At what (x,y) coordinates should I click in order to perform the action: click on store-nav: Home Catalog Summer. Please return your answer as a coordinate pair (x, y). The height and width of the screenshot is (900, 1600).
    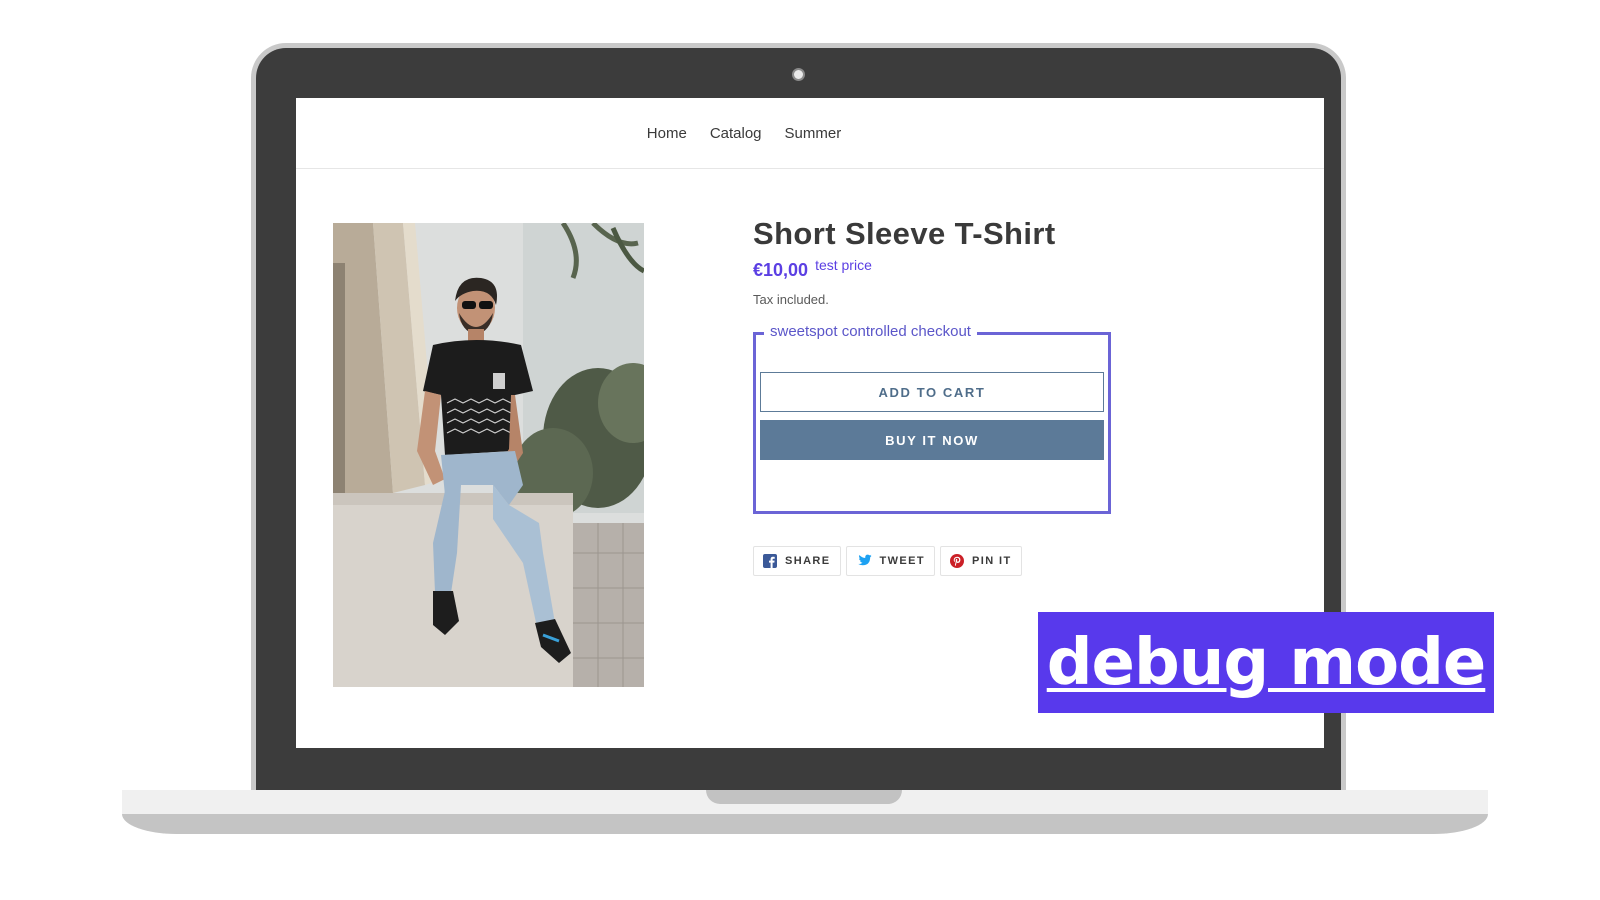
    Looking at the image, I should click on (810, 133).